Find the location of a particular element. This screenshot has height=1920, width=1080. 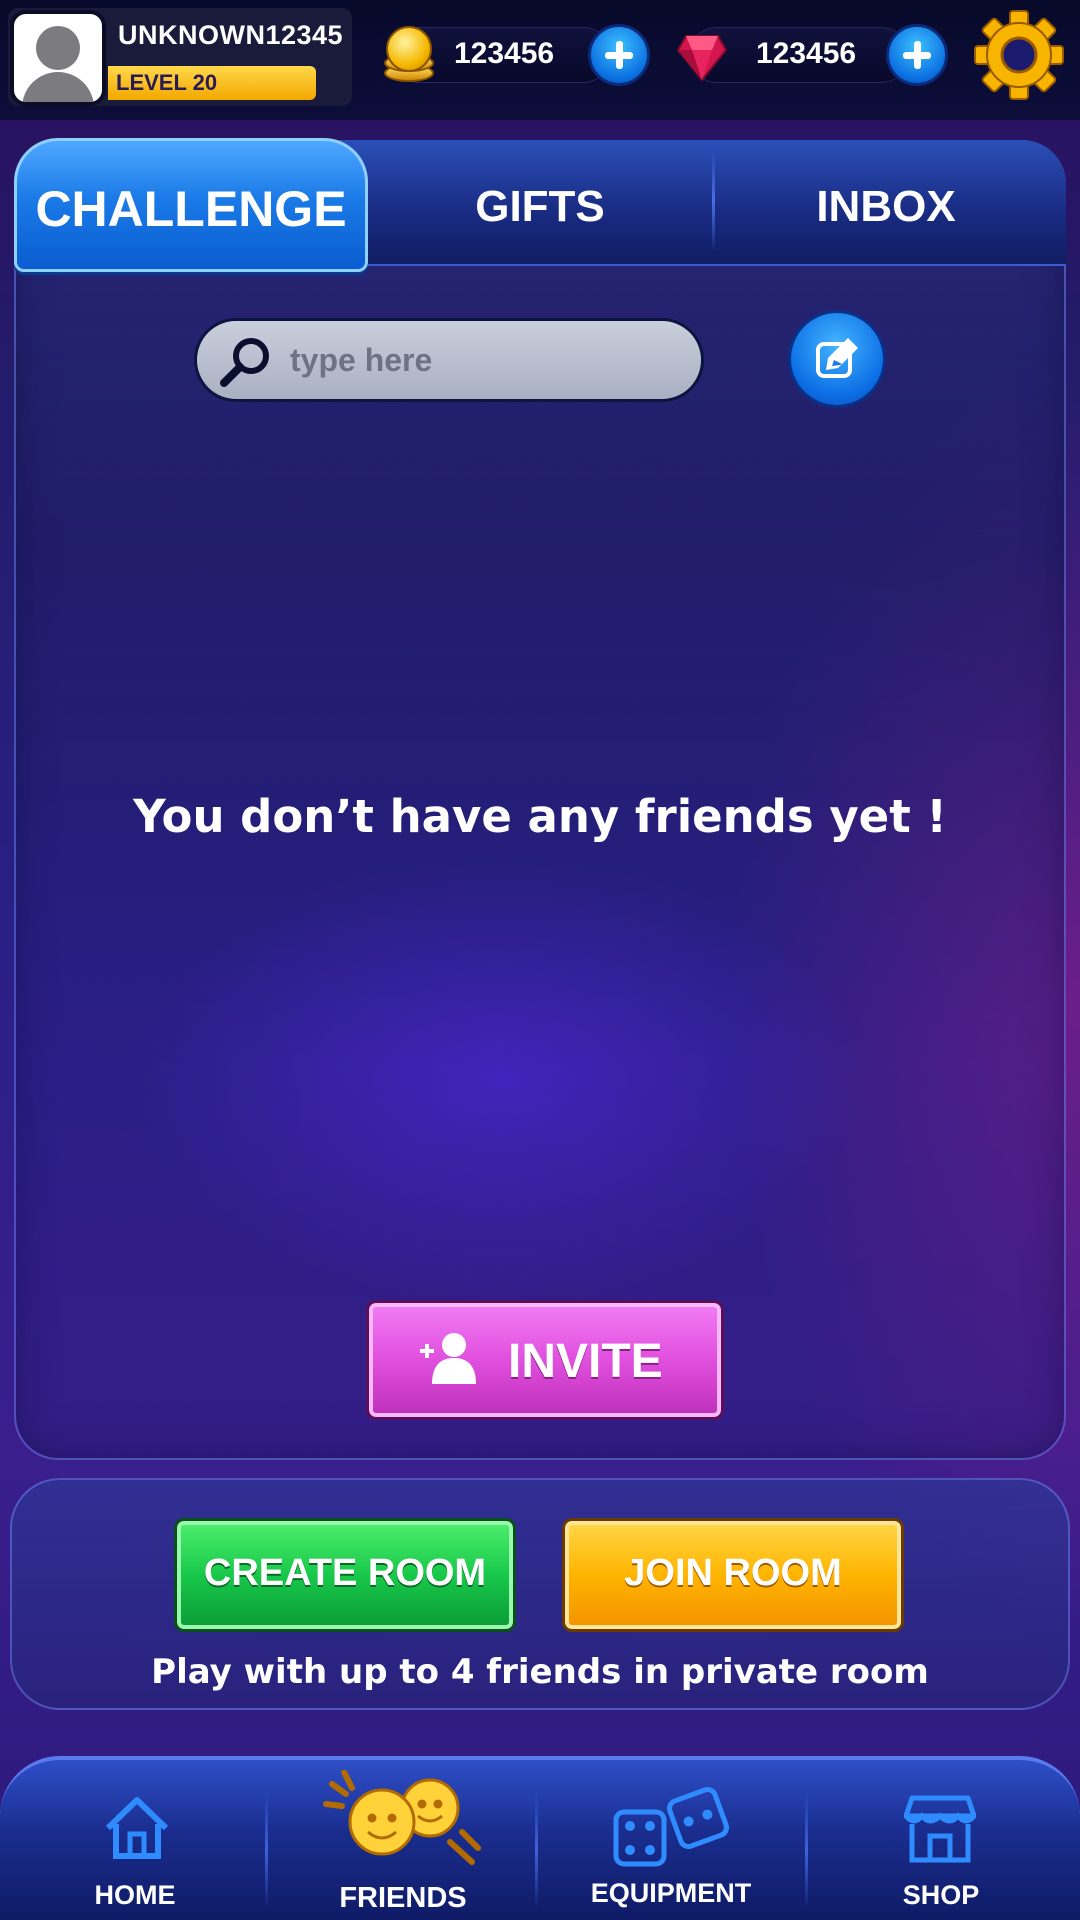

nav-item-shop: SHOP is located at coordinates (941, 1845).